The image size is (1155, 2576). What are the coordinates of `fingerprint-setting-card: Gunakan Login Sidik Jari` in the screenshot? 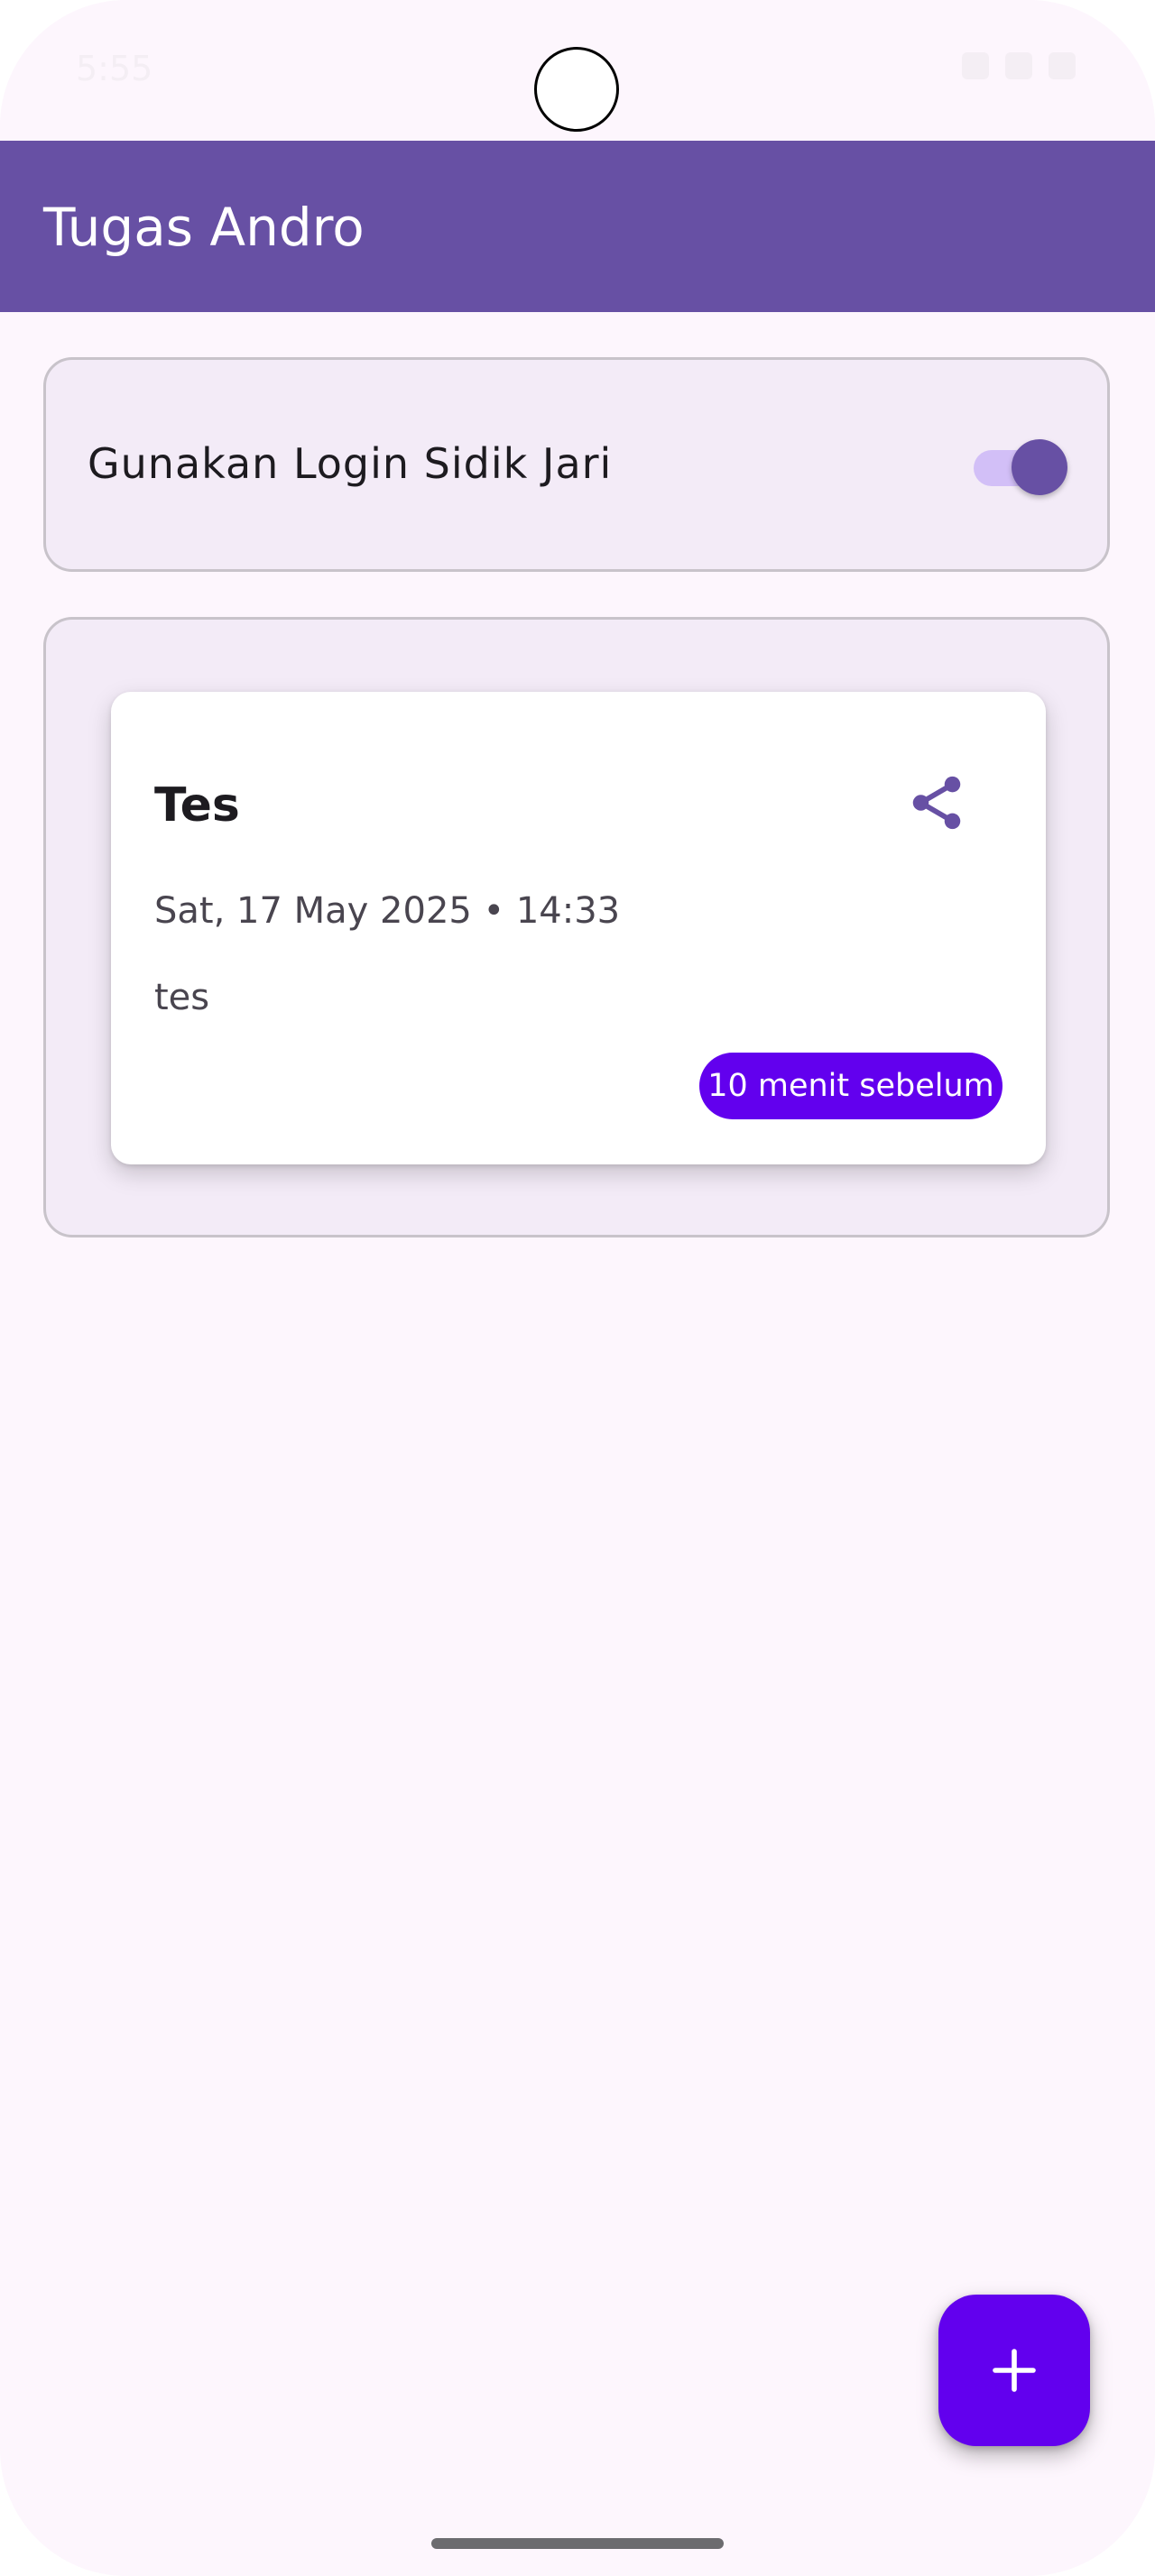 It's located at (576, 464).